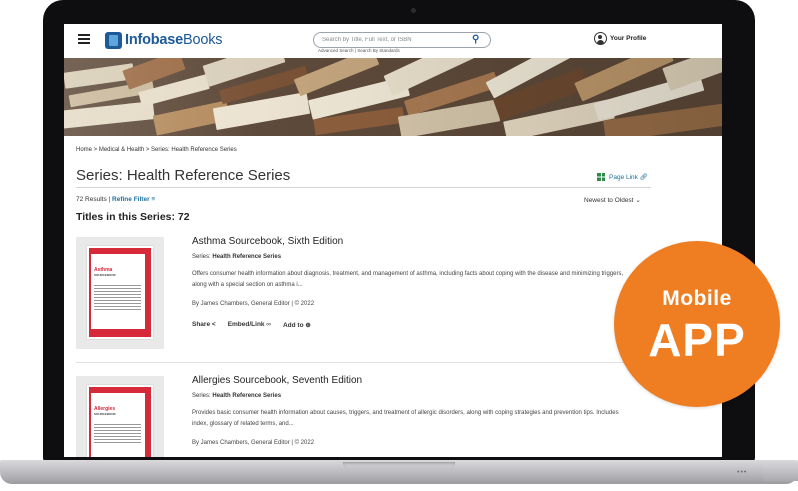  I want to click on sort-dropdown: Newest to Oldest ⌄, so click(612, 200).